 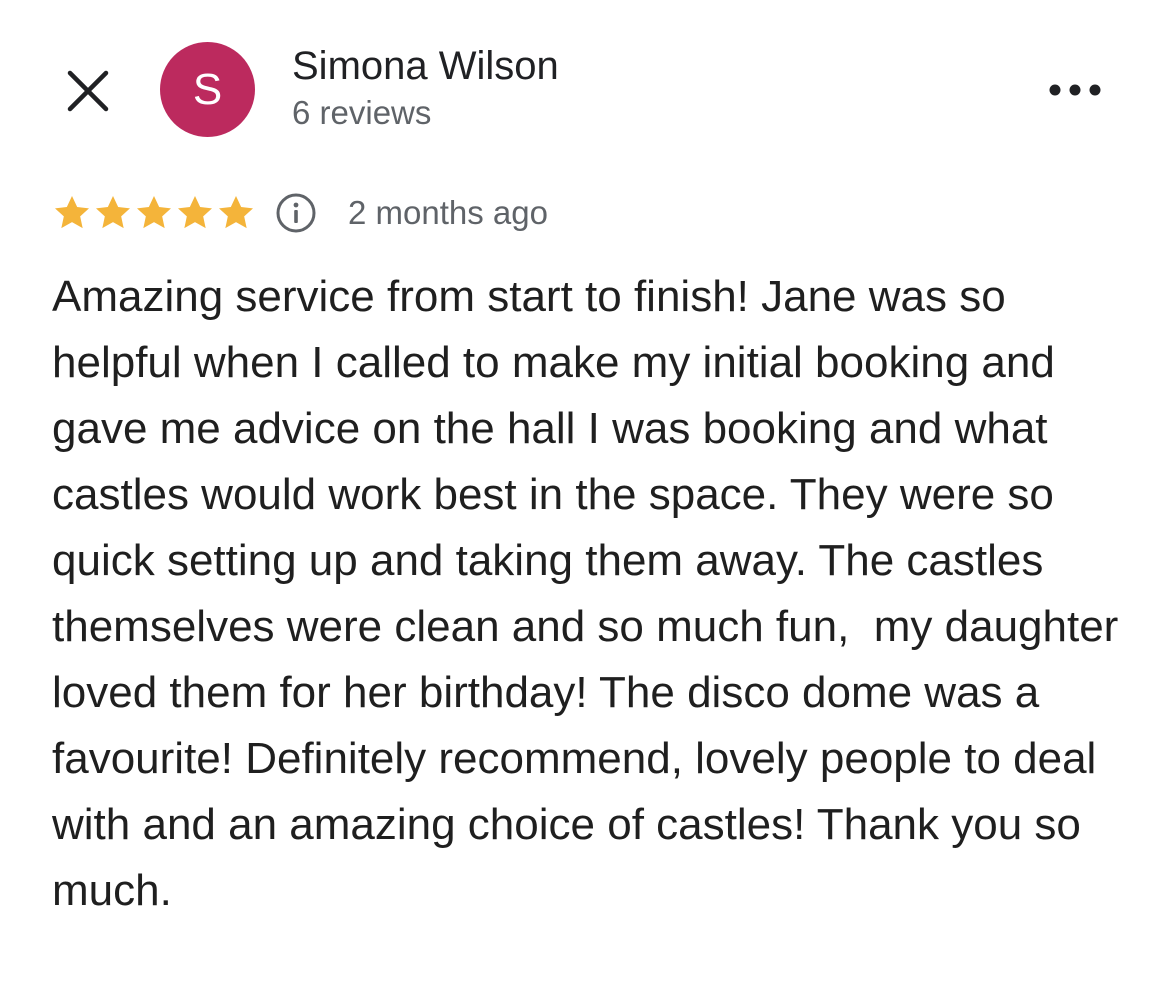 I want to click on avatar-initial: S, so click(x=207, y=89).